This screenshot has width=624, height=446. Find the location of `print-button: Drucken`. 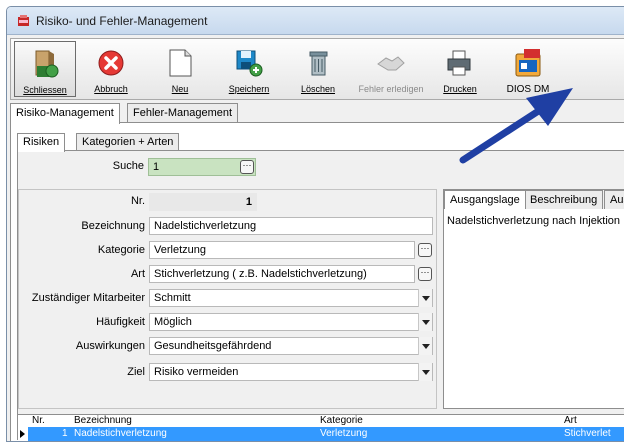

print-button: Drucken is located at coordinates (460, 69).